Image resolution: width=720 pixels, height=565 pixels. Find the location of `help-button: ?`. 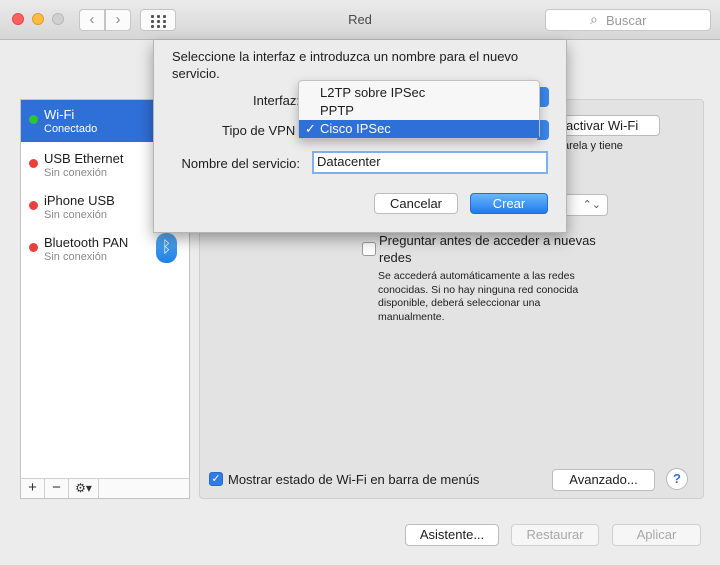

help-button: ? is located at coordinates (677, 479).